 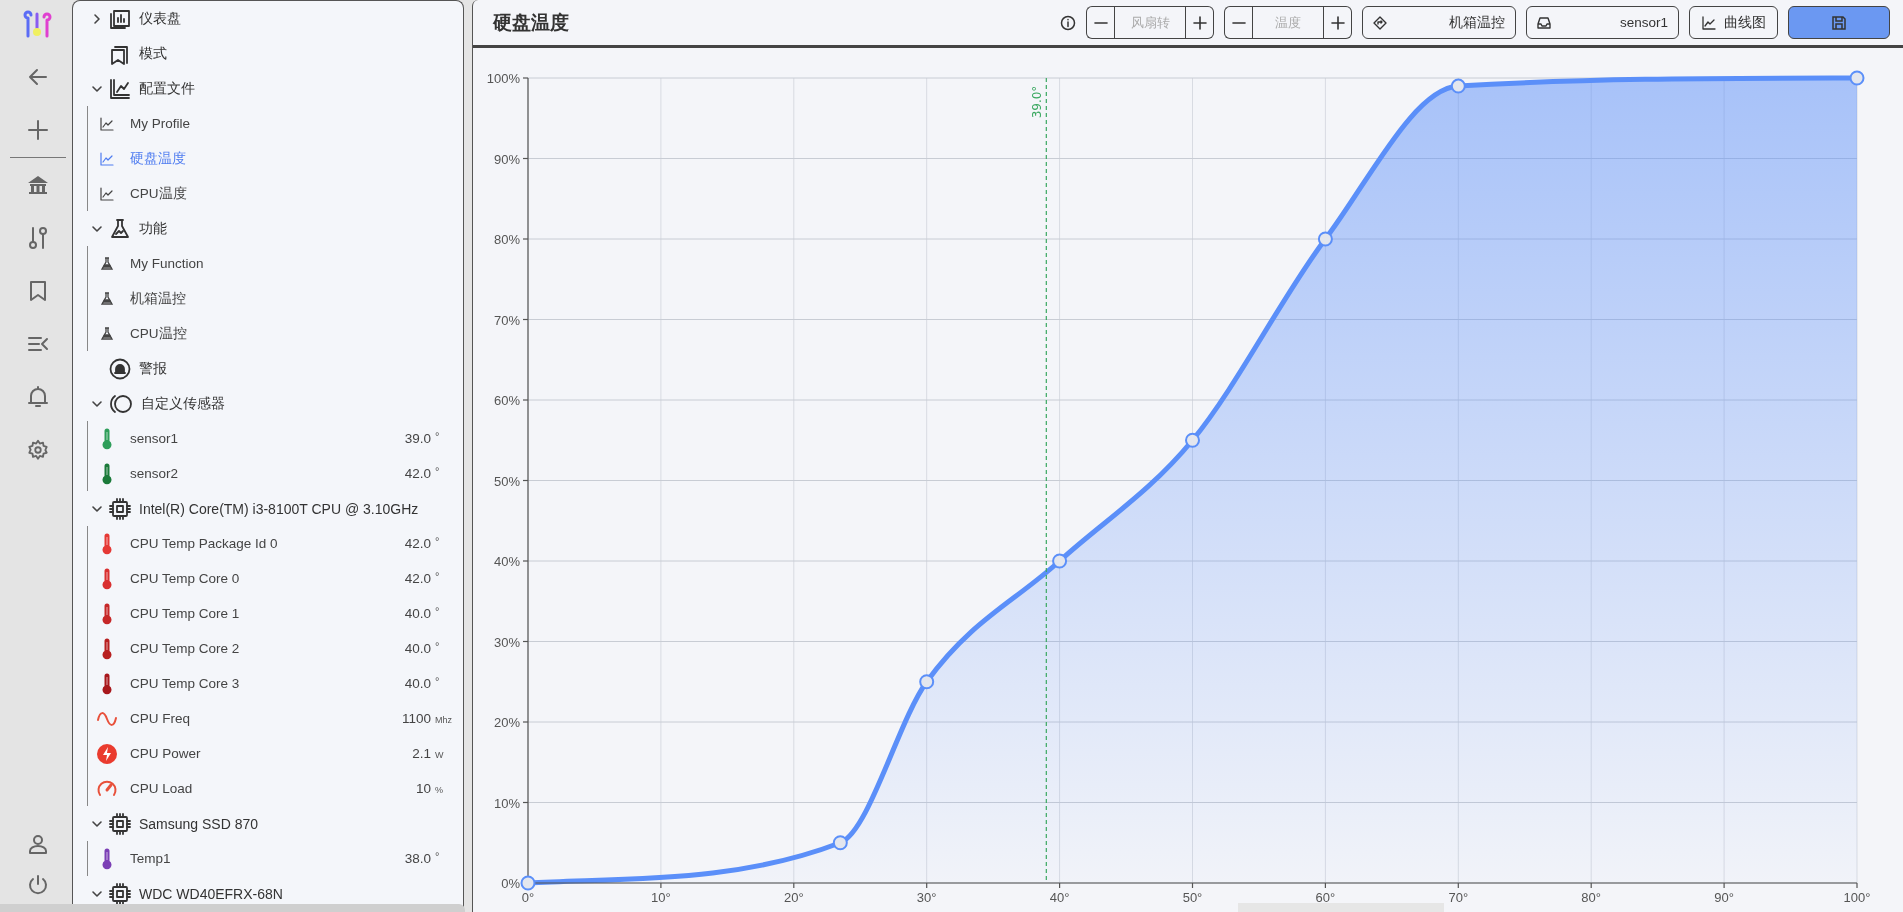 What do you see at coordinates (1591, 897) in the screenshot?
I see `axis-label: 80°` at bounding box center [1591, 897].